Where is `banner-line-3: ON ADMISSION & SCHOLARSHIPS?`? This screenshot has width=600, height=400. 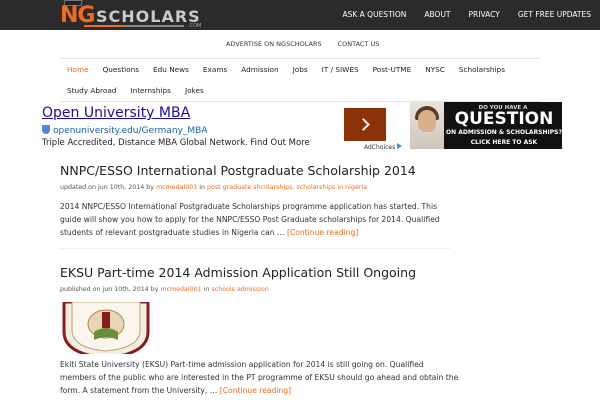 banner-line-3: ON ADMISSION & SCHOLARSHIPS? is located at coordinates (504, 132).